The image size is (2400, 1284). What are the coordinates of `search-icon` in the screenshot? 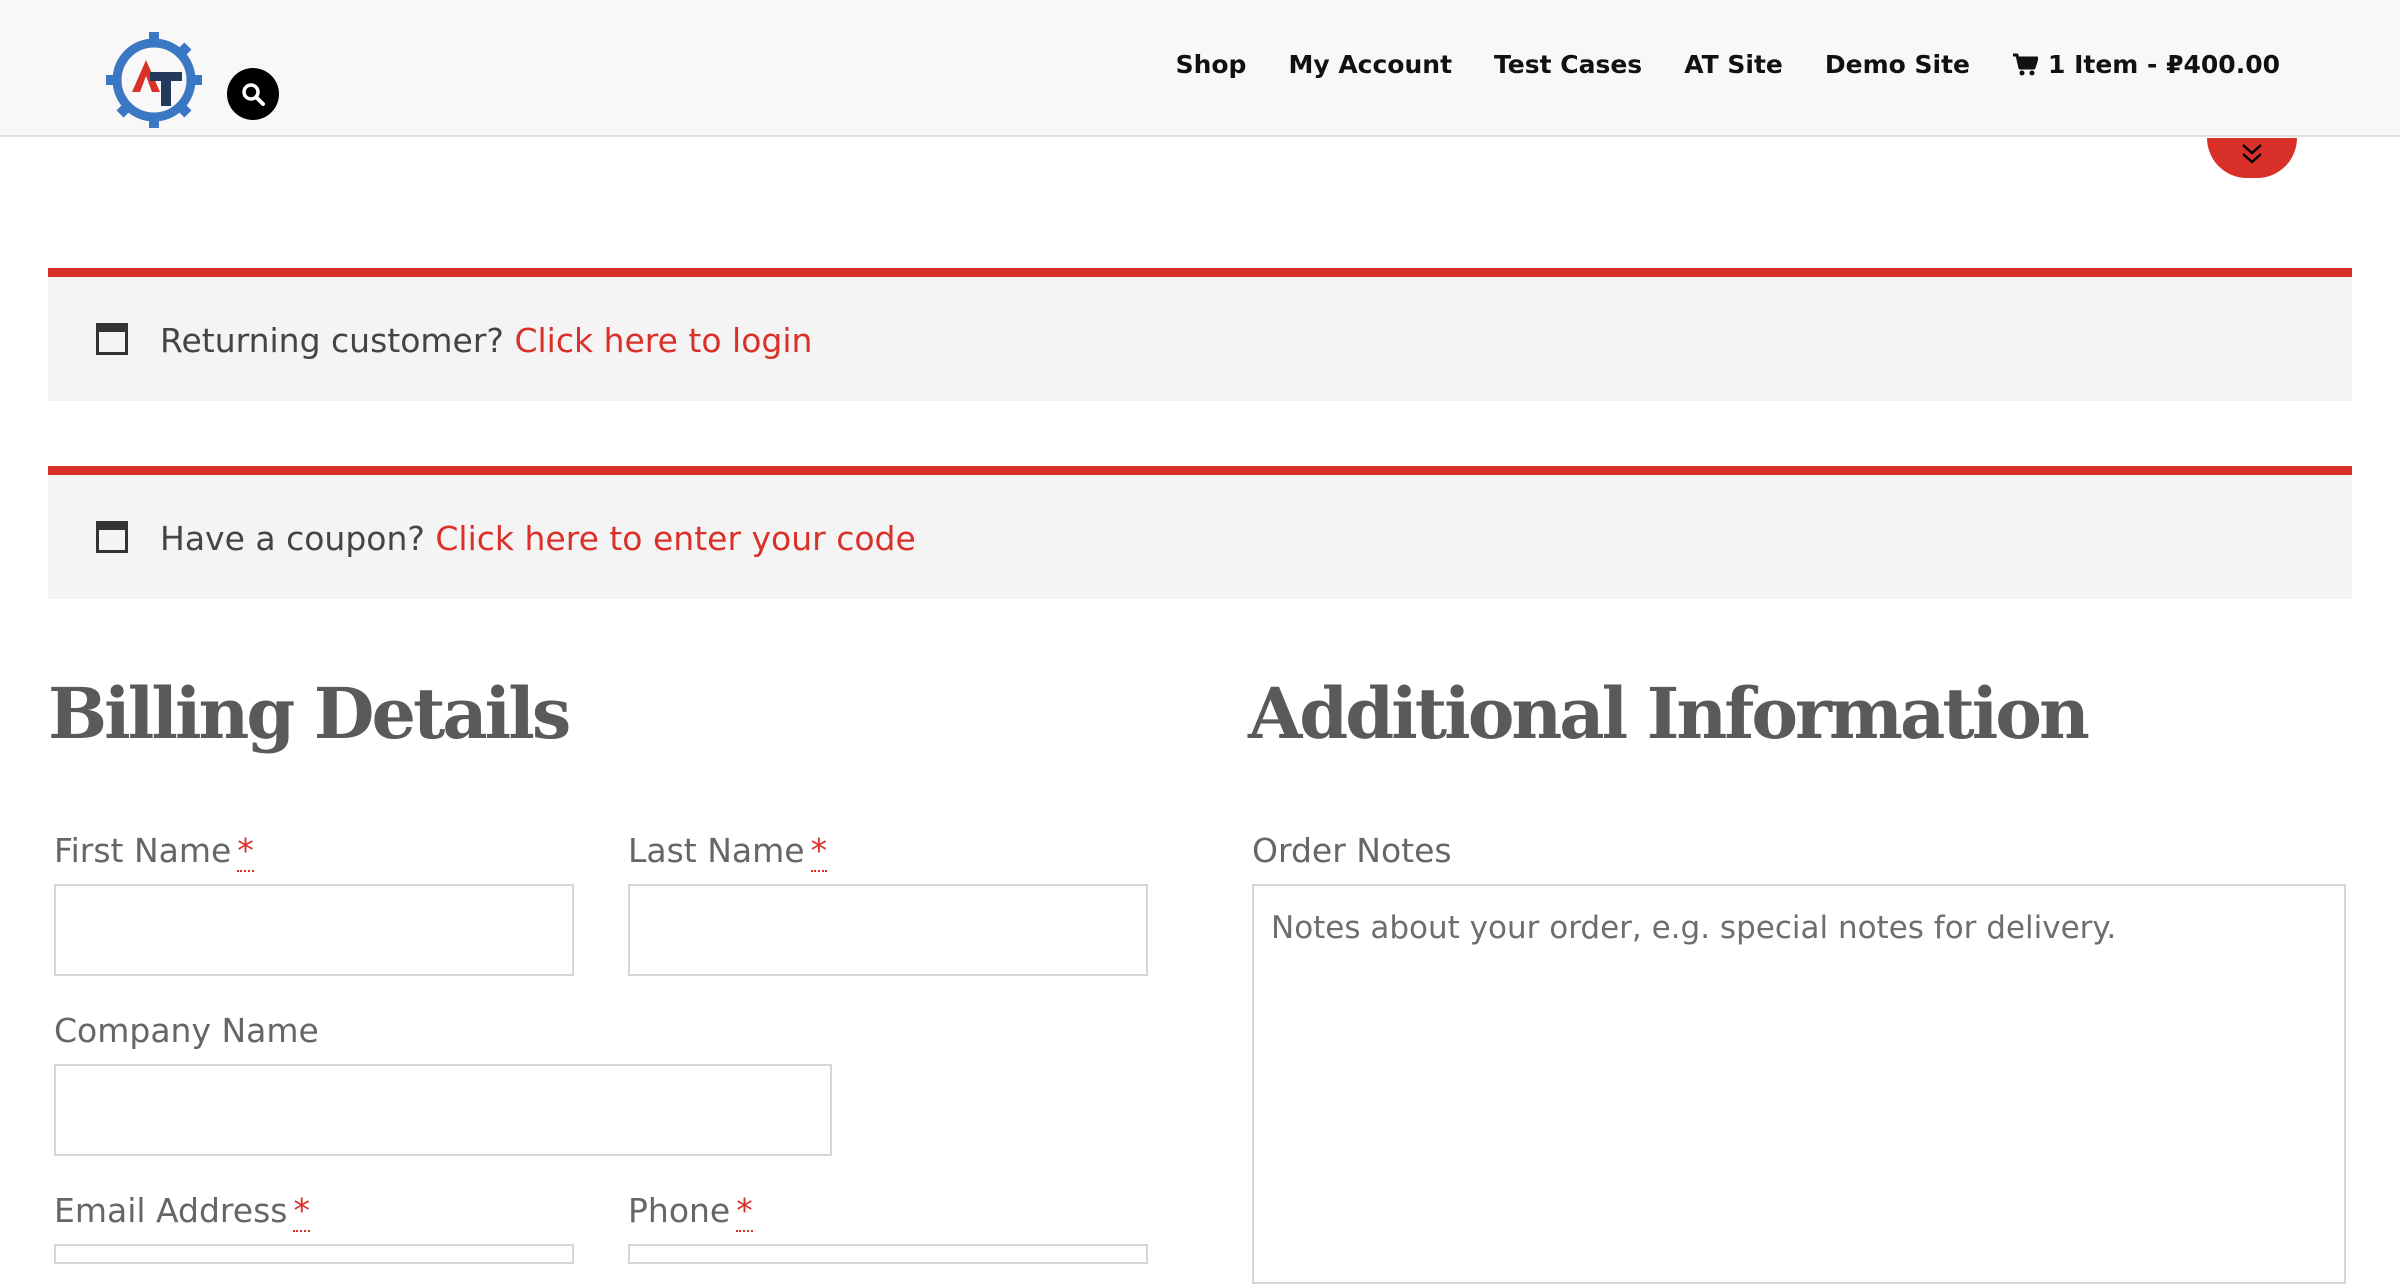 It's located at (253, 94).